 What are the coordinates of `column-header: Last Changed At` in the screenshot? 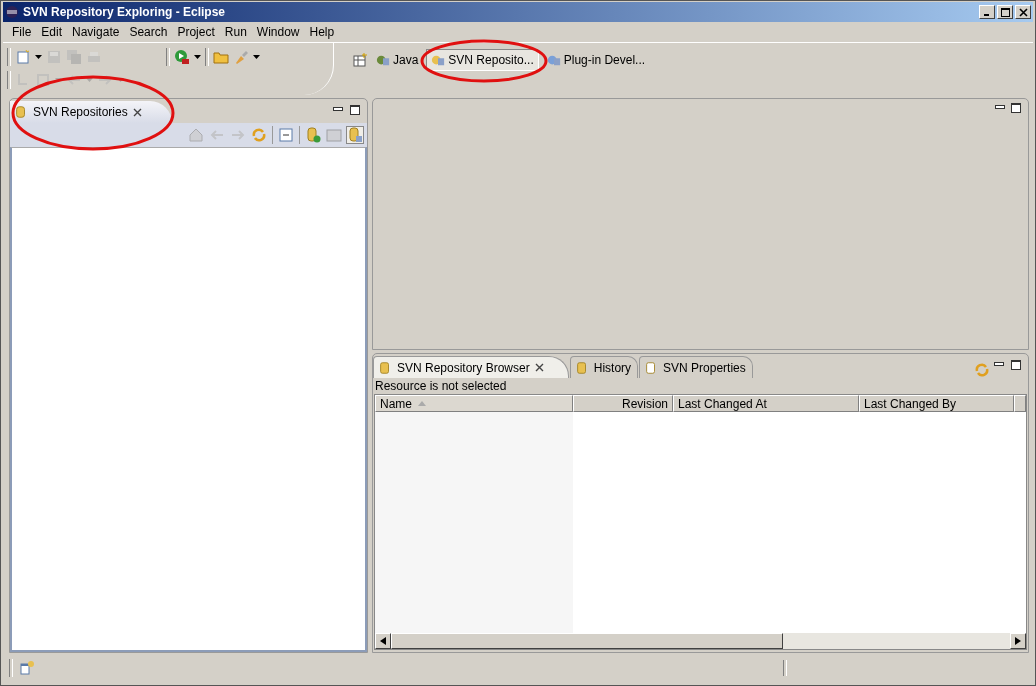 It's located at (766, 403).